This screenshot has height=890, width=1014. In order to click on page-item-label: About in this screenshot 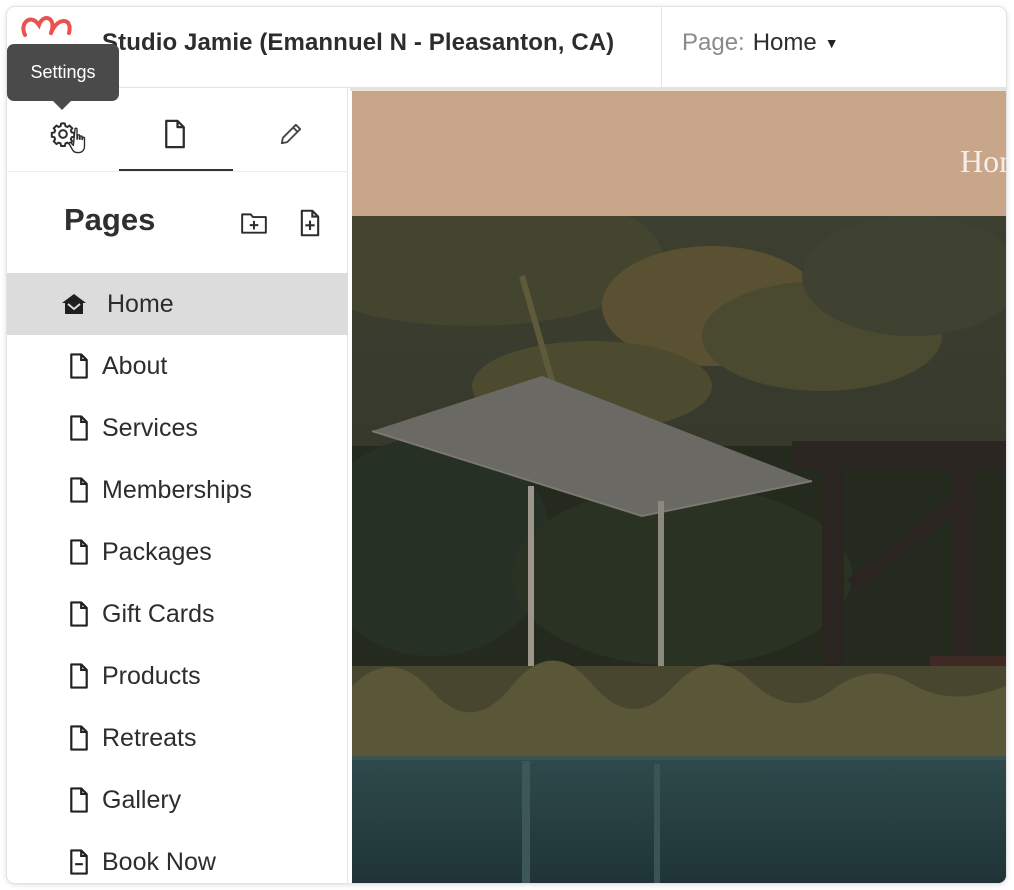, I will do `click(135, 365)`.